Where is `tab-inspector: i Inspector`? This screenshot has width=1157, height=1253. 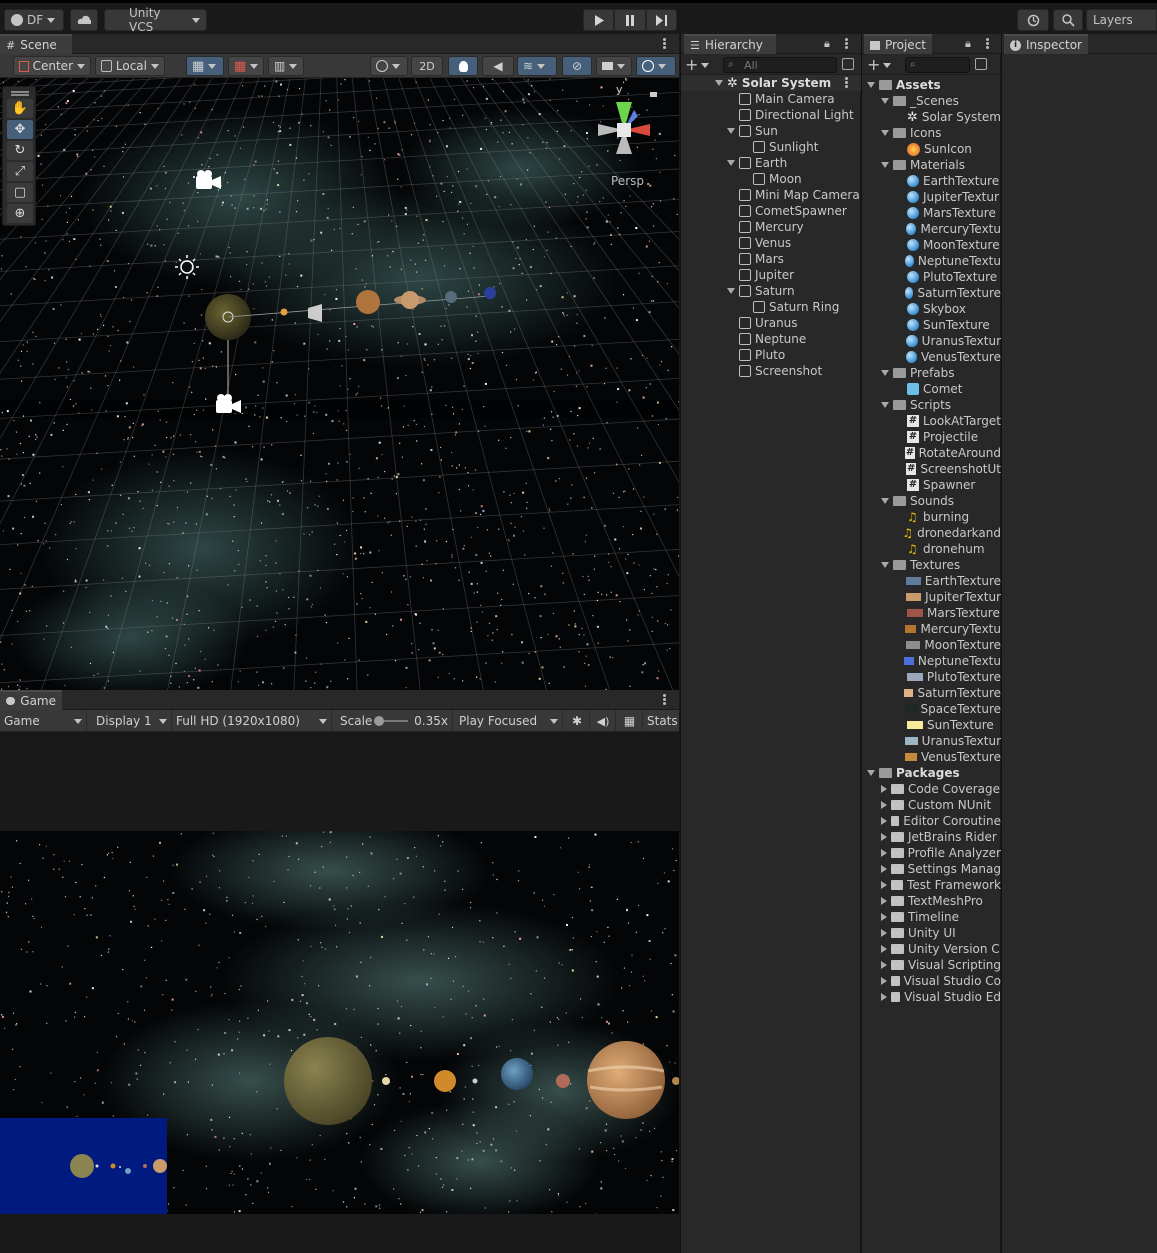 tab-inspector: i Inspector is located at coordinates (1046, 44).